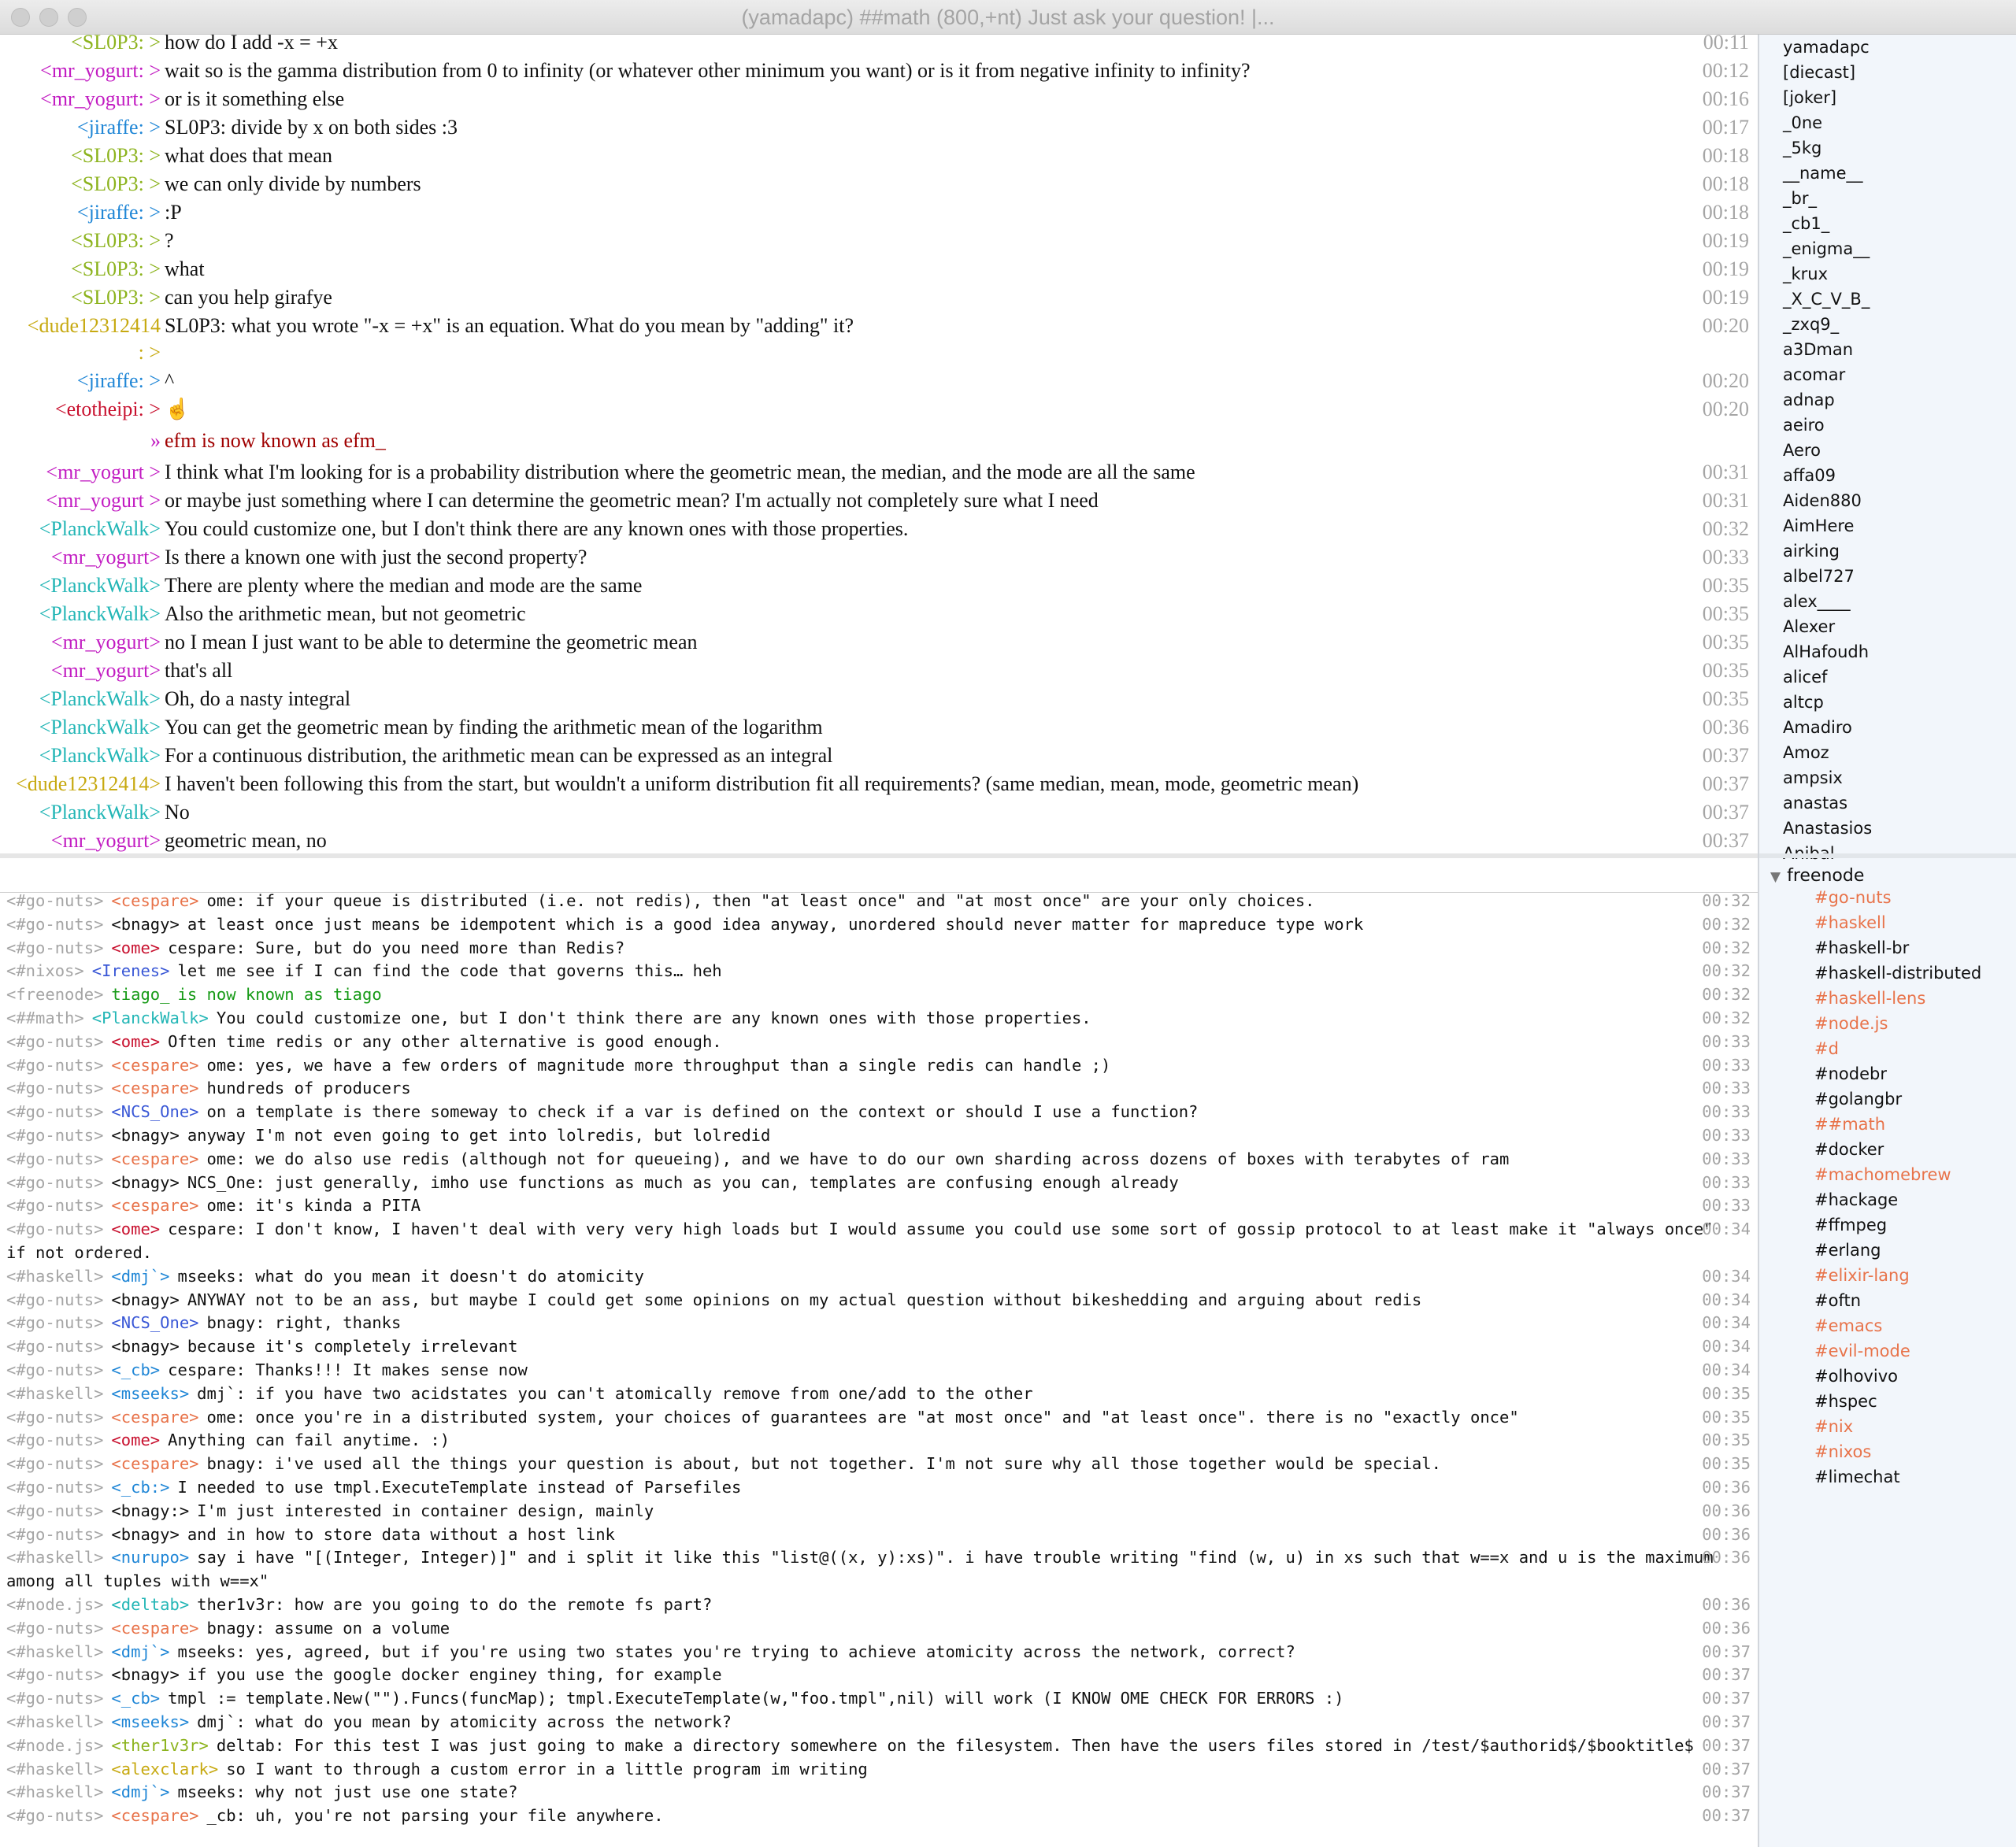  I want to click on log-channel: <#node.js>, so click(54, 1745).